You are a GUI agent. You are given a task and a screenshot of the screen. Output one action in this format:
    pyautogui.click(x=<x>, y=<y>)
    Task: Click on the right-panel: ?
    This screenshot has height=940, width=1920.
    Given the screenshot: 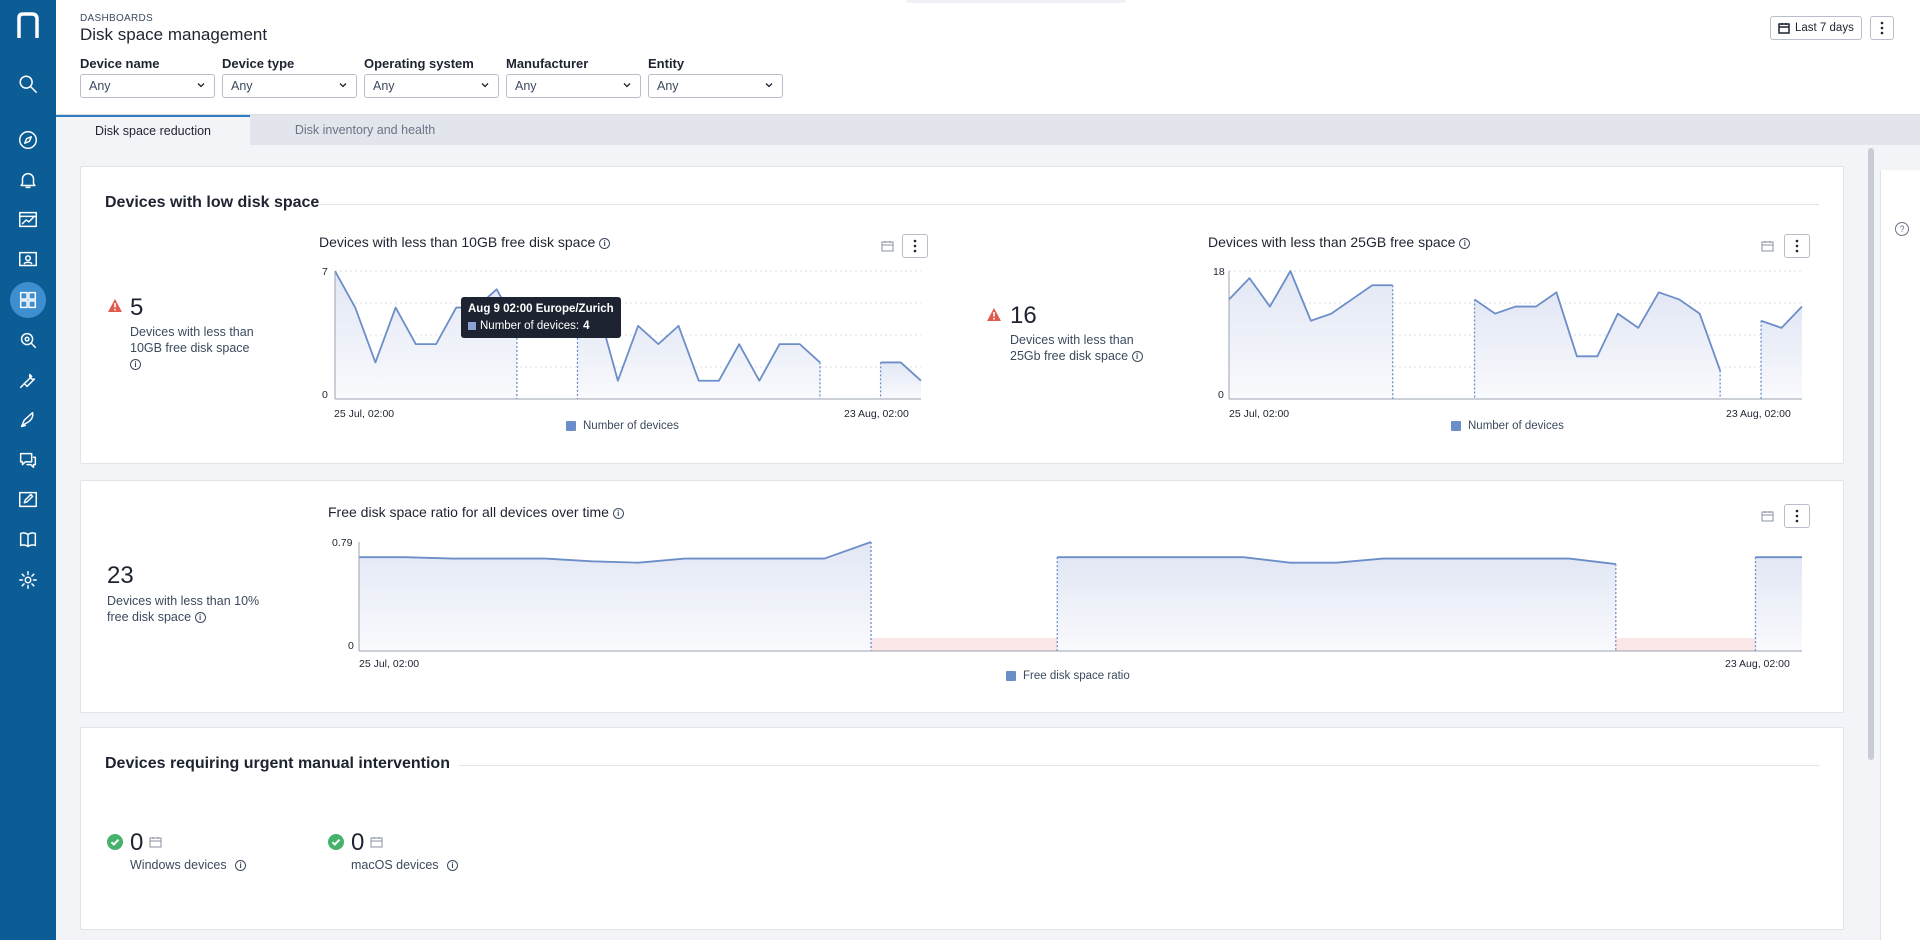 What is the action you would take?
    pyautogui.click(x=1900, y=555)
    